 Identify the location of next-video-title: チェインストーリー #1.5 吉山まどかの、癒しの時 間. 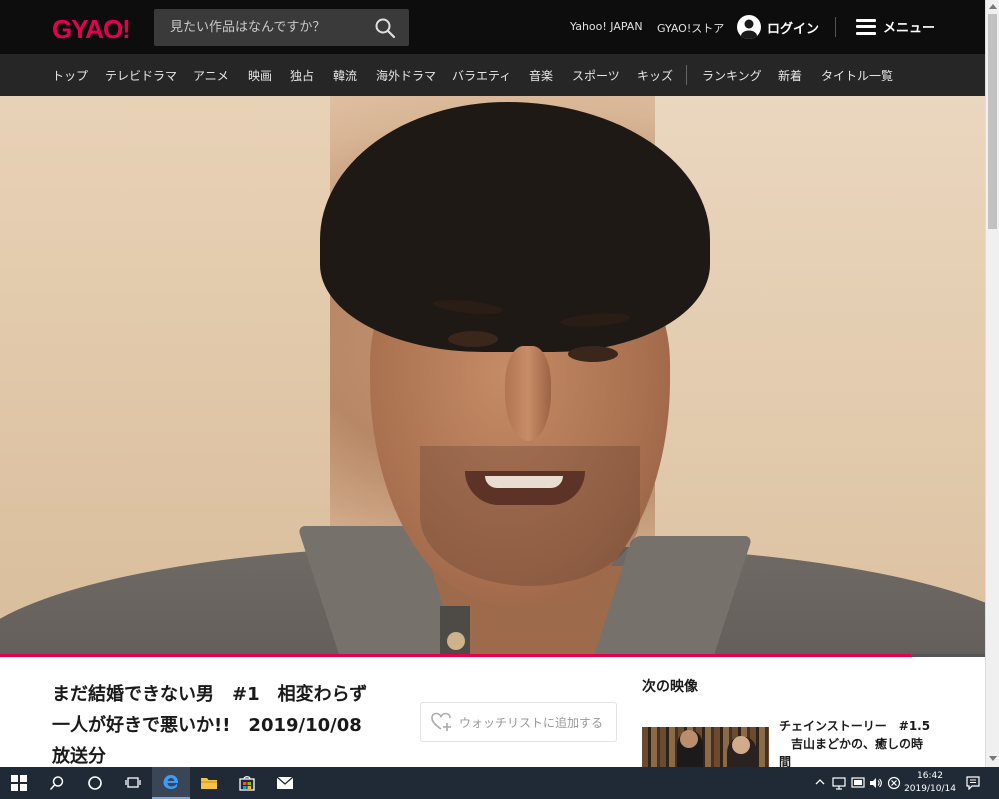
(861, 744).